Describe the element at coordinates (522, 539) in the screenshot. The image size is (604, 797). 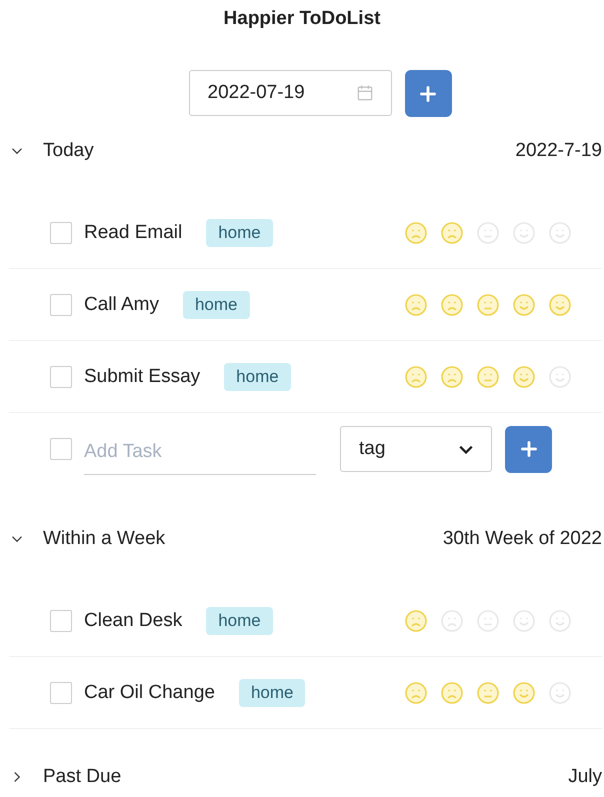
I see `section-date: 30th Week of 2022` at that location.